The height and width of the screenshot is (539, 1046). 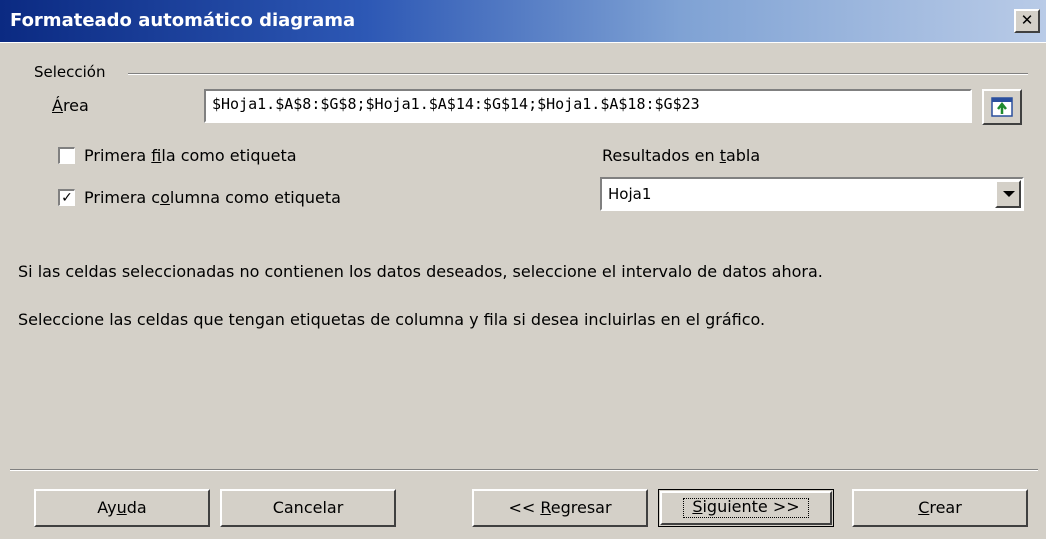 What do you see at coordinates (524, 470) in the screenshot?
I see `footer-divider` at bounding box center [524, 470].